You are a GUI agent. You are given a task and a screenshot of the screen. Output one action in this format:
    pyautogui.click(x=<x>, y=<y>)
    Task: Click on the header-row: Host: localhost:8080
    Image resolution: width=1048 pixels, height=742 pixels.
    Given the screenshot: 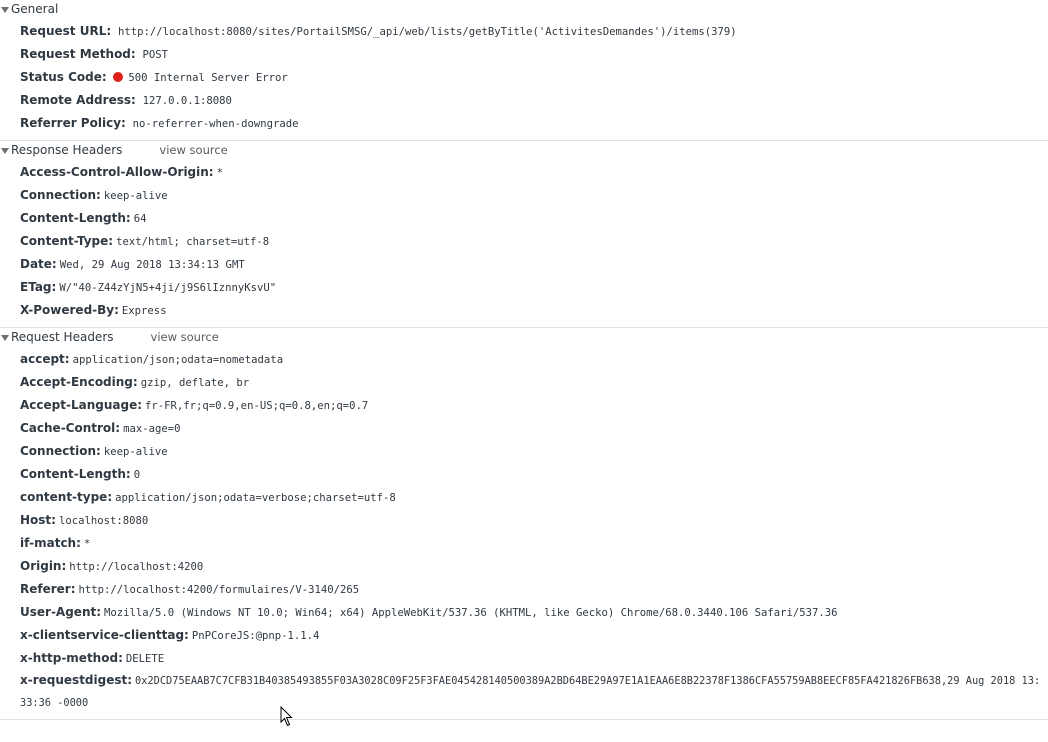 What is the action you would take?
    pyautogui.click(x=524, y=520)
    